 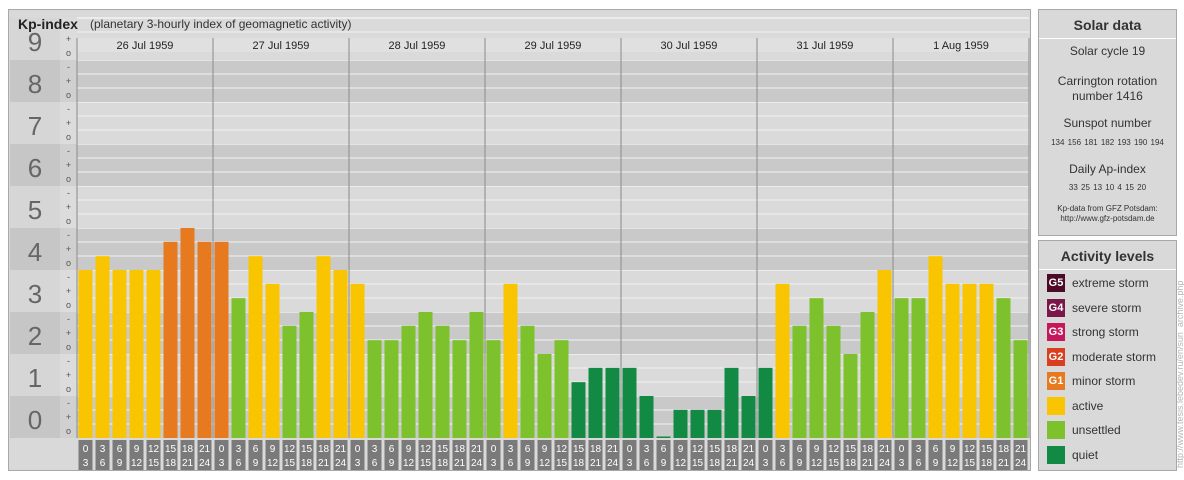 I want to click on activity-levels-title: Activity levels, so click(x=1107, y=256).